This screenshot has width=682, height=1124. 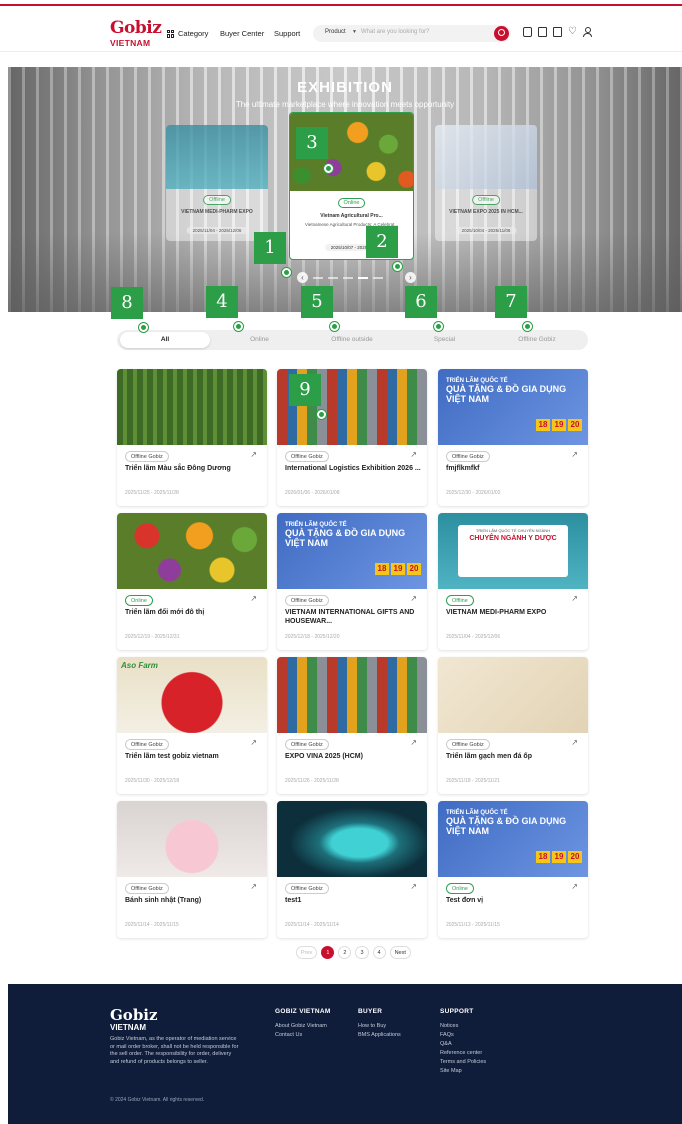 I want to click on next-page-button: Next, so click(x=400, y=952).